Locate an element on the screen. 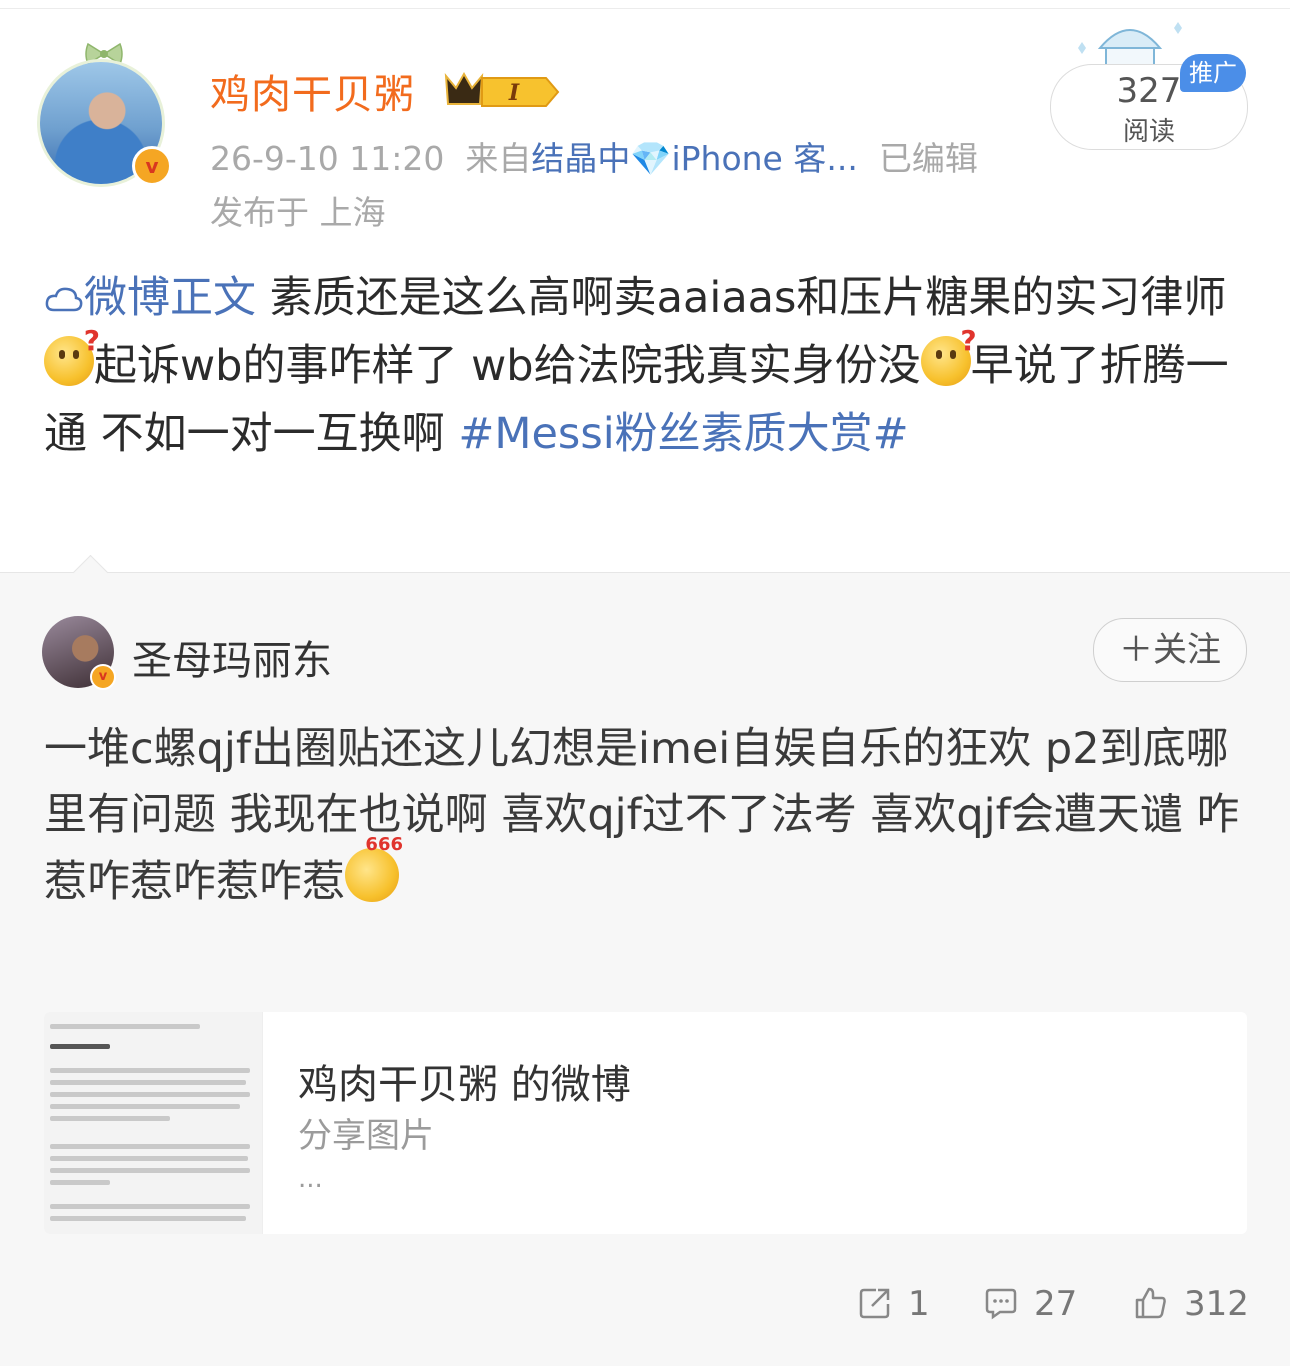 The image size is (1290, 1366). source-name: 结晶中 is located at coordinates (580, 158).